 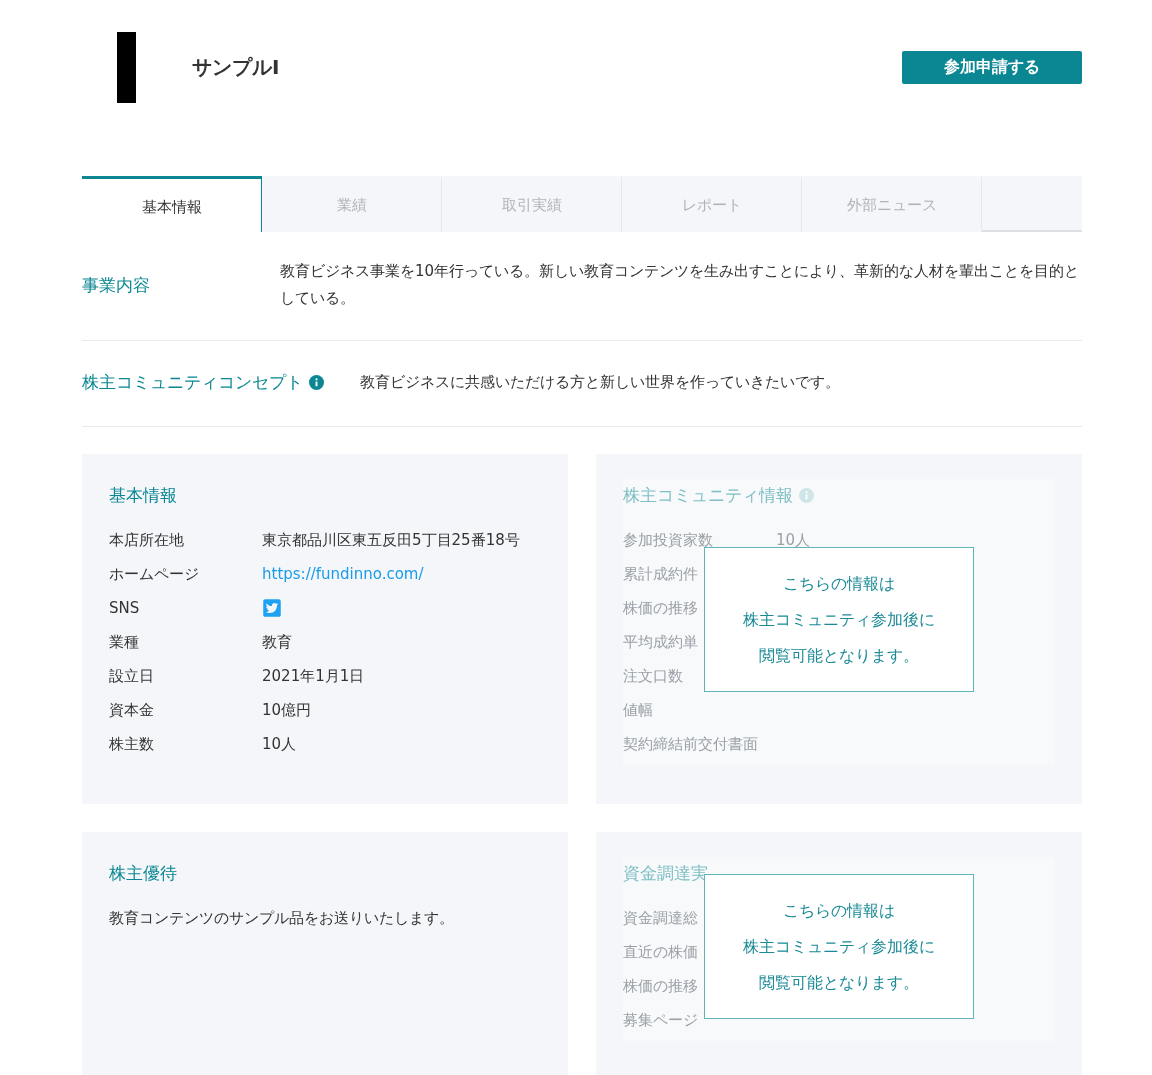 What do you see at coordinates (680, 285) in the screenshot?
I see `section-text: 教育ビジネス事業を10年行っている。新しい教育コンテンツを生み出すことにより、革新的な人材を輩出ことを目的としている。` at bounding box center [680, 285].